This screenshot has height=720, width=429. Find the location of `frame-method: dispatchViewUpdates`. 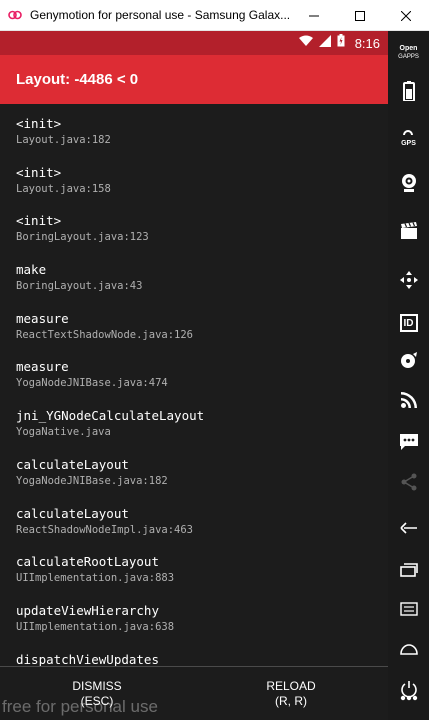

frame-method: dispatchViewUpdates is located at coordinates (87, 658).